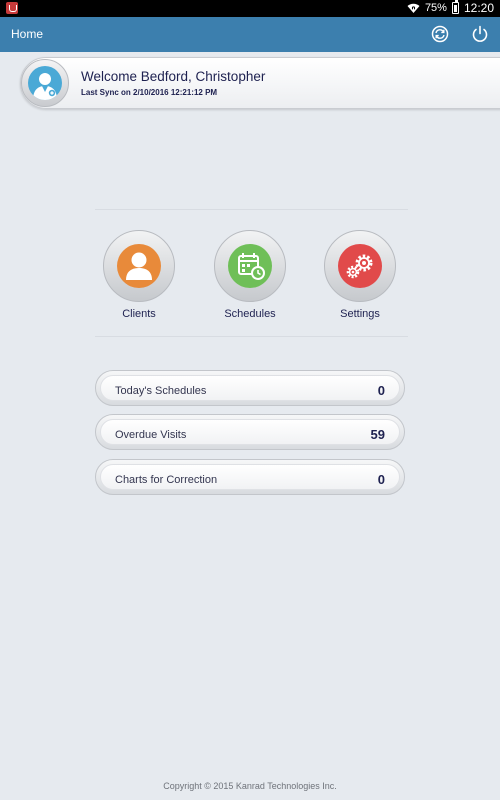  I want to click on app-bar: Home, so click(250, 34).